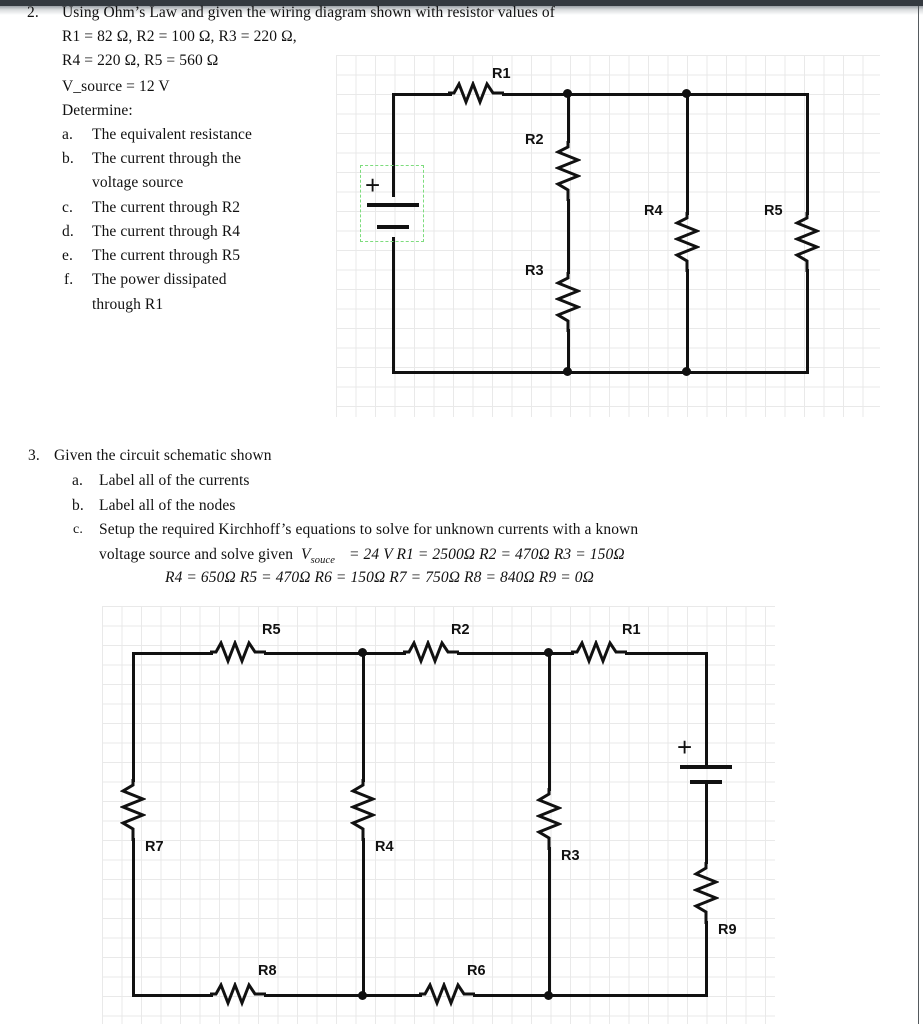 Image resolution: width=923 pixels, height=1024 pixels. I want to click on circuit2-label-r4: R4, so click(384, 847).